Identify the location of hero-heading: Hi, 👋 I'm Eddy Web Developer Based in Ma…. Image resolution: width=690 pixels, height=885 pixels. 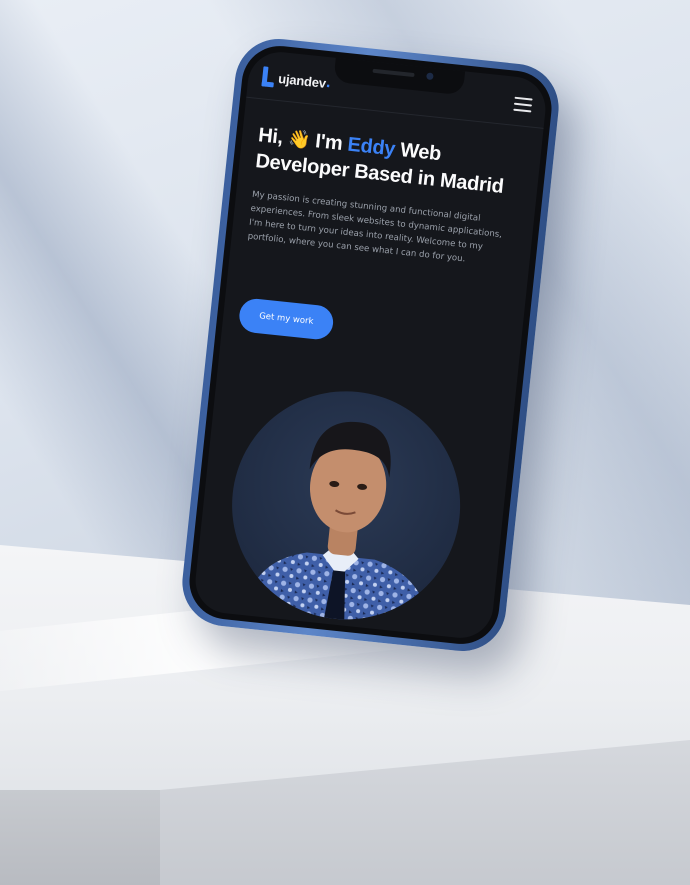
(386, 161).